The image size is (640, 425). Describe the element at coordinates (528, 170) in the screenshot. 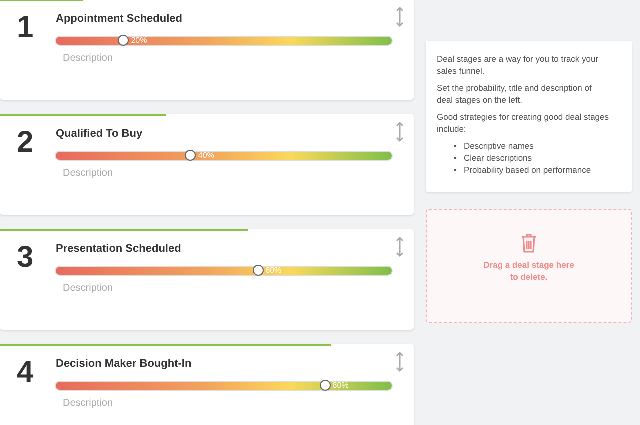

I see `bullet-item: Probability based on performance` at that location.